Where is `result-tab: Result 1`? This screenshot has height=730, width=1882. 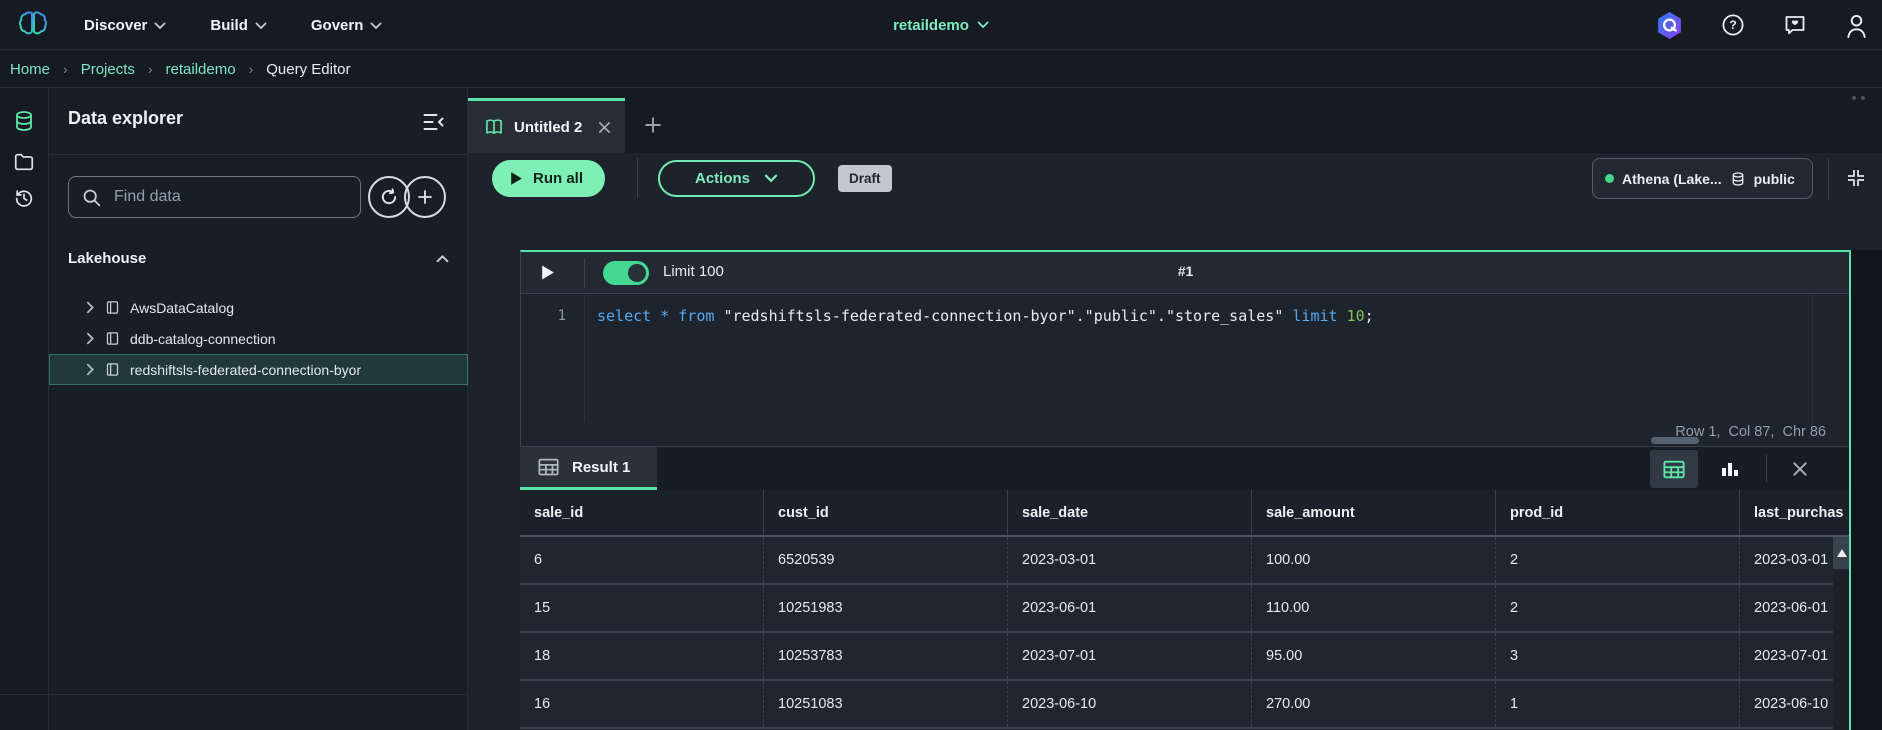
result-tab: Result 1 is located at coordinates (588, 468).